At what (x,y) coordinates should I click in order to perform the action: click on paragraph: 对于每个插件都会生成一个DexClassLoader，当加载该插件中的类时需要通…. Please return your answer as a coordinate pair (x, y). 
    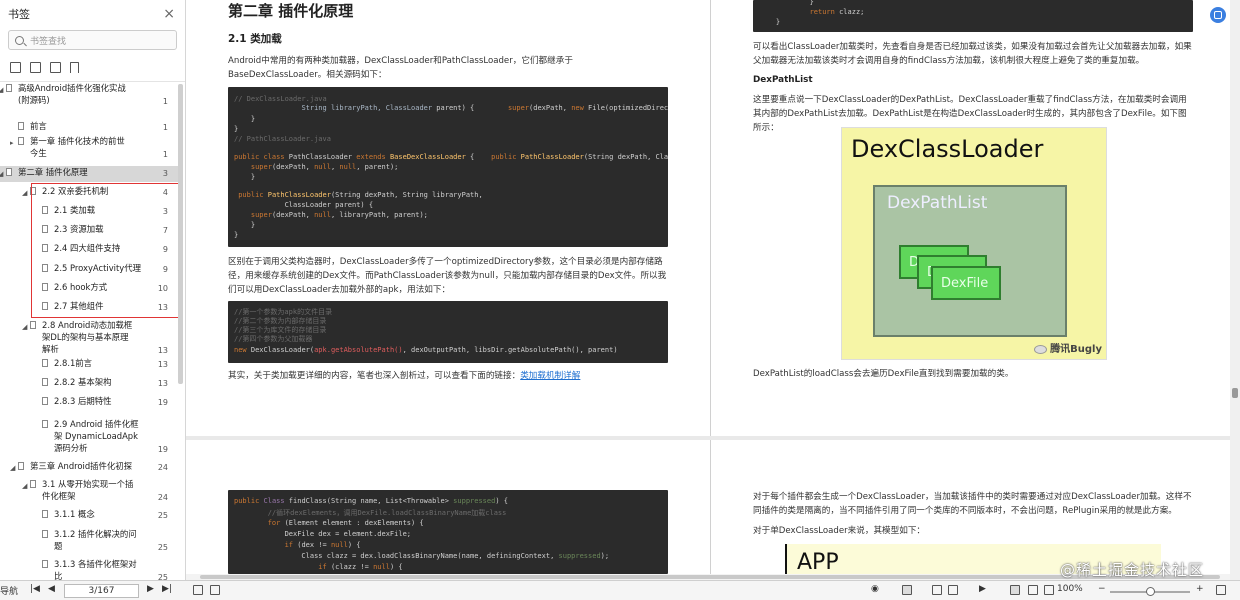
    Looking at the image, I should click on (972, 504).